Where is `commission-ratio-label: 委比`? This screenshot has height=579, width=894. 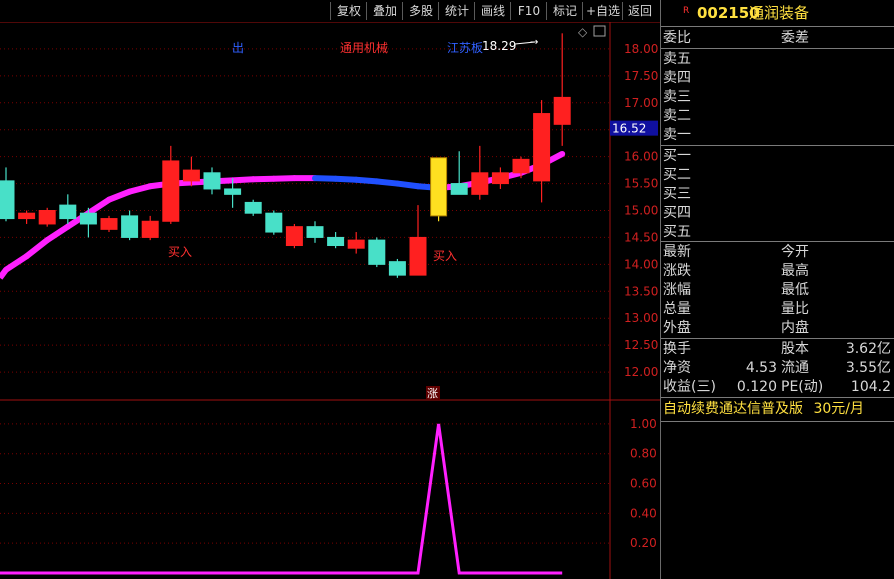 commission-ratio-label: 委比 is located at coordinates (677, 38).